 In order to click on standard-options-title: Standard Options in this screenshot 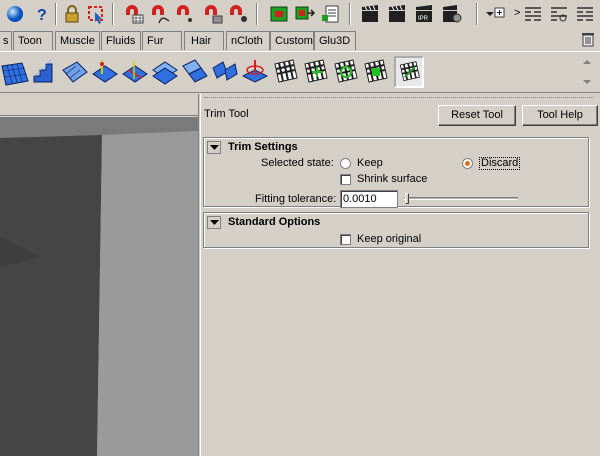, I will do `click(274, 222)`.